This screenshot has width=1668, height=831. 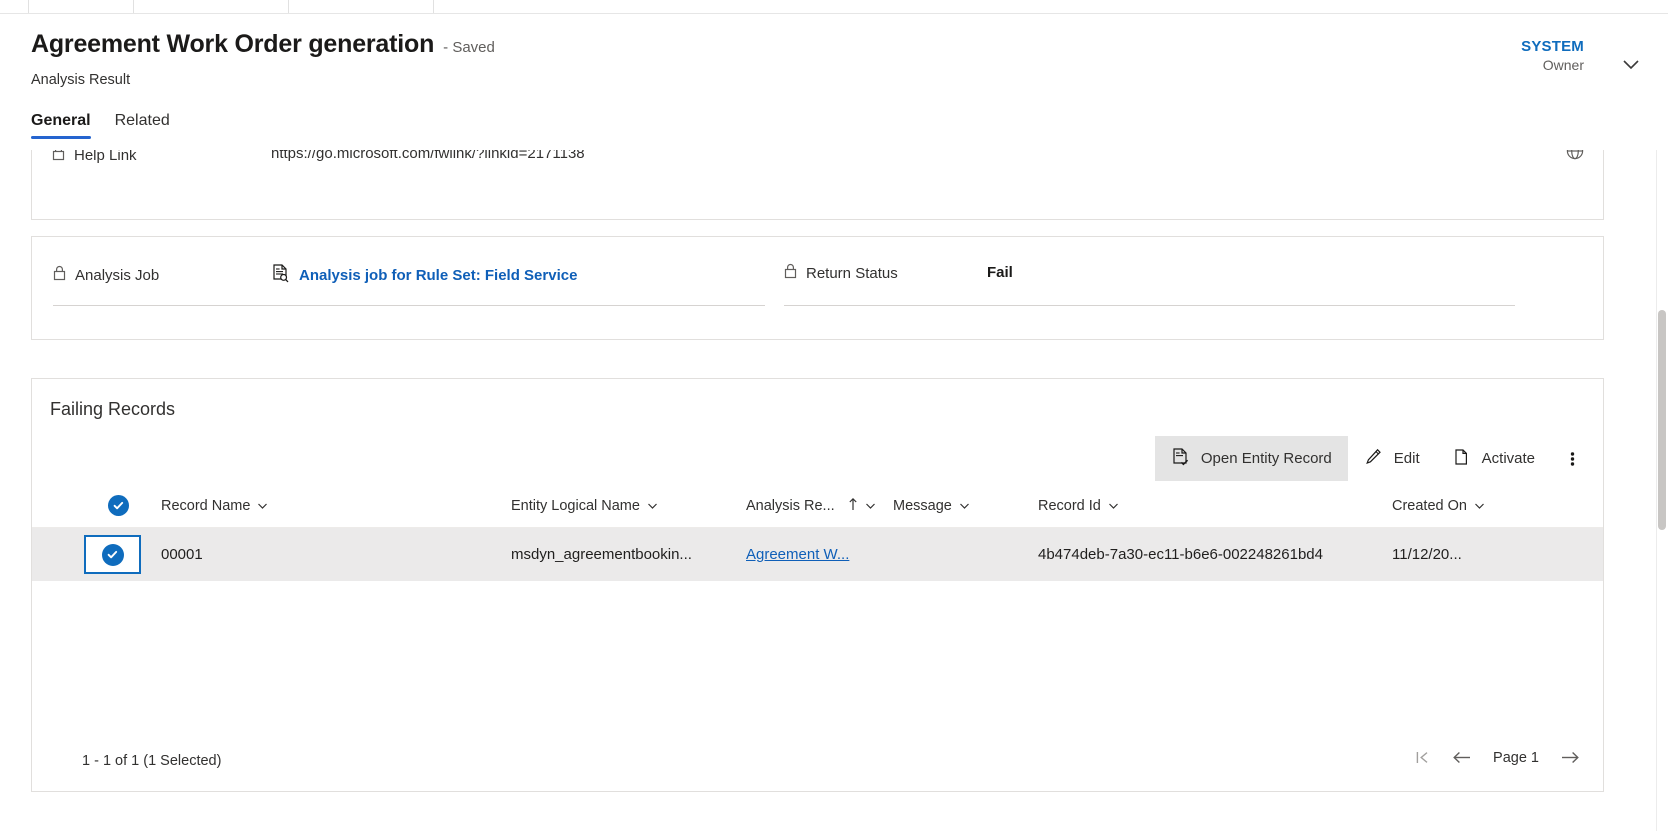 What do you see at coordinates (113, 409) in the screenshot?
I see `subgrid-title: Failing Records` at bounding box center [113, 409].